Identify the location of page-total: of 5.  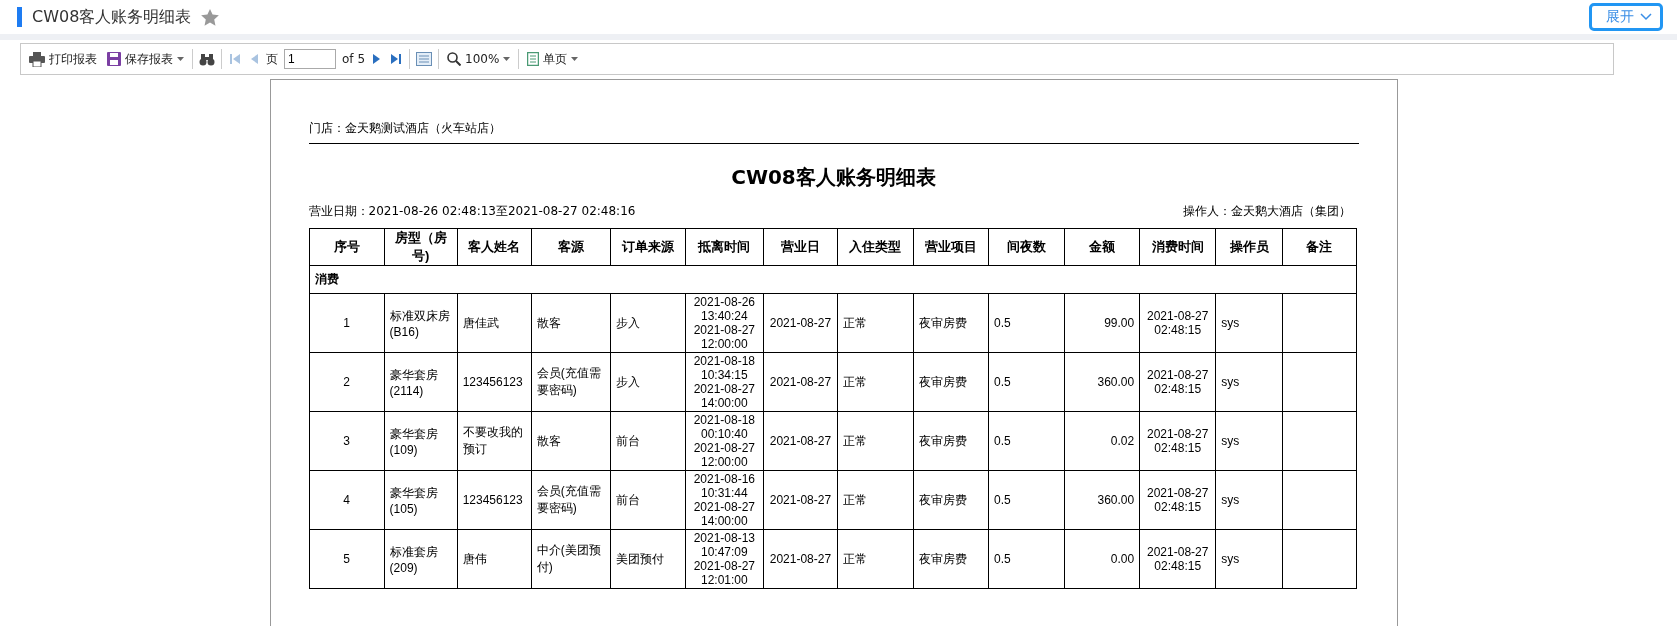
(353, 59).